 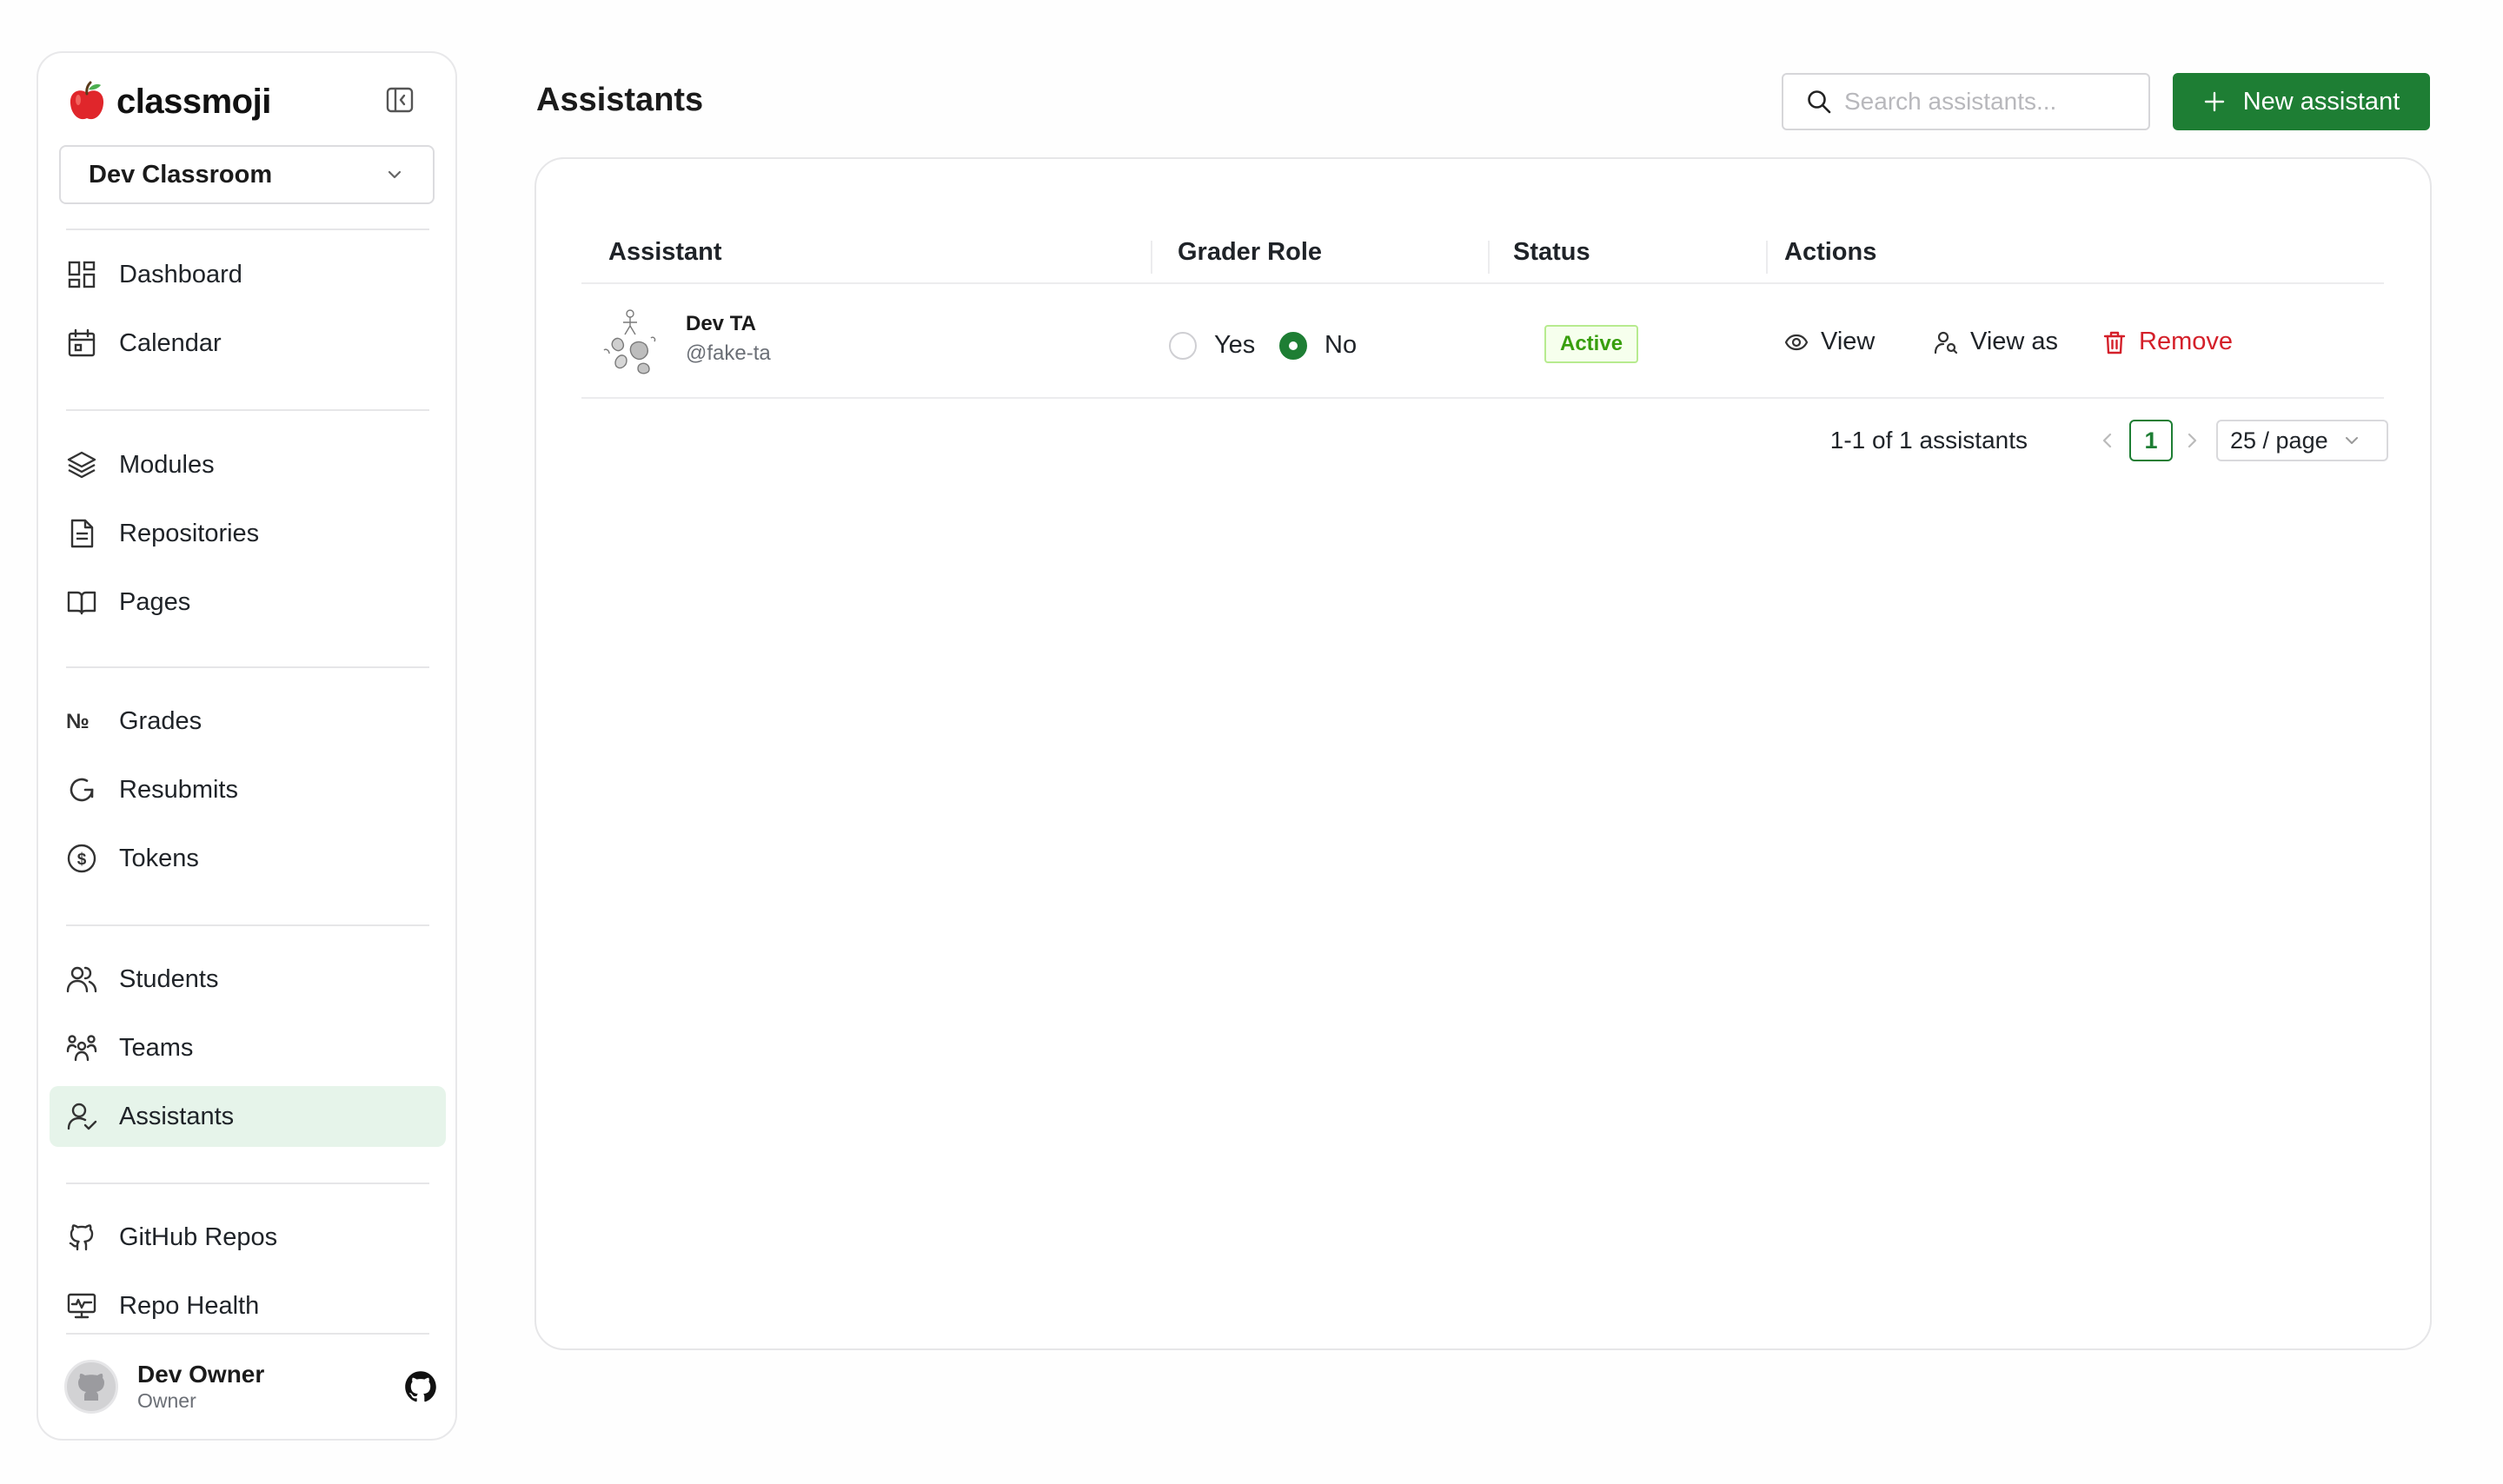 I want to click on eye-icon, so click(x=1796, y=342).